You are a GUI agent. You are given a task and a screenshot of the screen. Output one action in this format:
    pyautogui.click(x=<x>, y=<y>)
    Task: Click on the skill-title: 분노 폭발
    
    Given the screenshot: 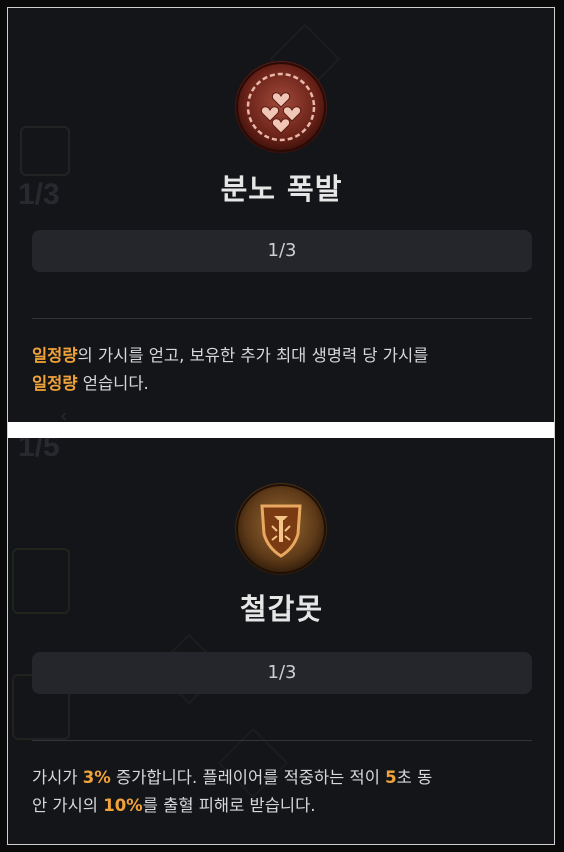 What is the action you would take?
    pyautogui.click(x=281, y=189)
    